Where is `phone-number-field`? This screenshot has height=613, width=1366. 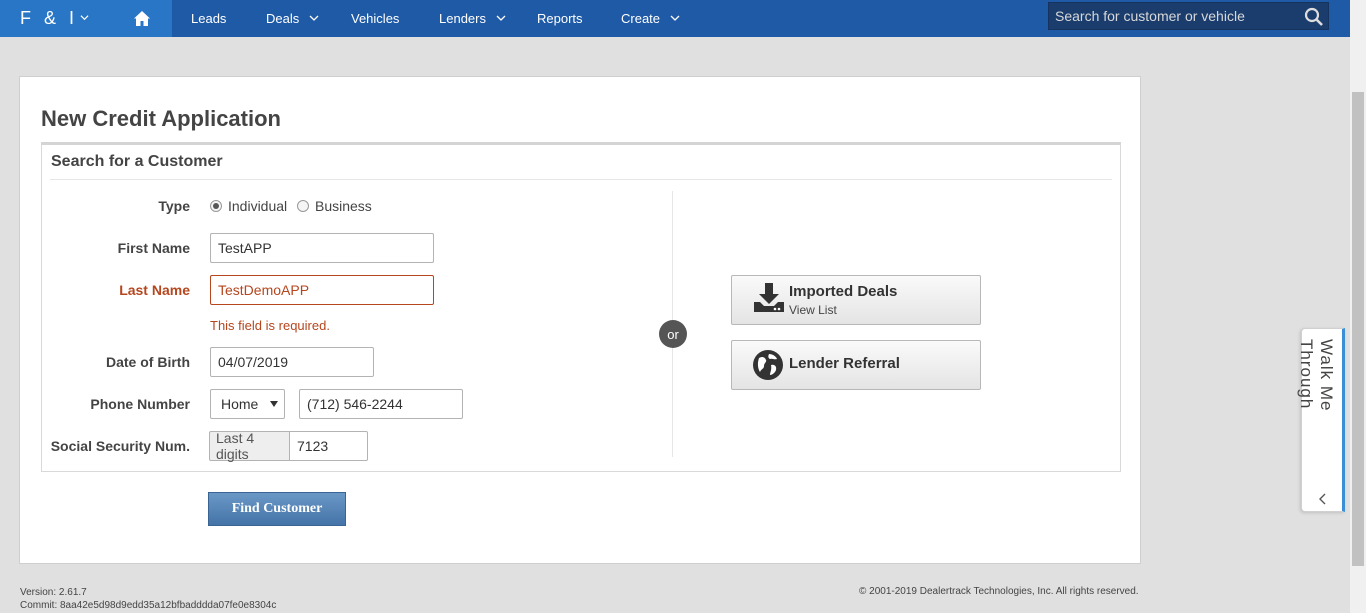 phone-number-field is located at coordinates (381, 404).